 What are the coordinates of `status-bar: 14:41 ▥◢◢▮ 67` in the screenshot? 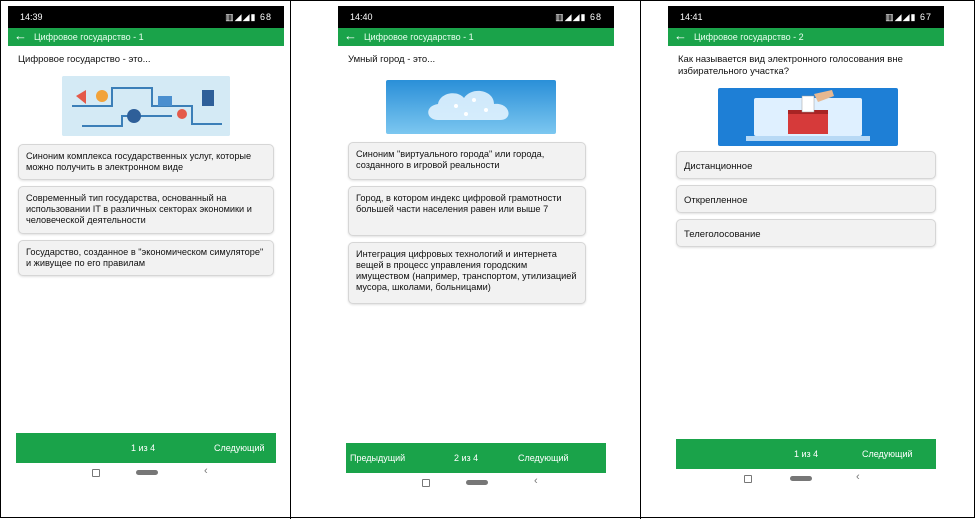 It's located at (806, 17).